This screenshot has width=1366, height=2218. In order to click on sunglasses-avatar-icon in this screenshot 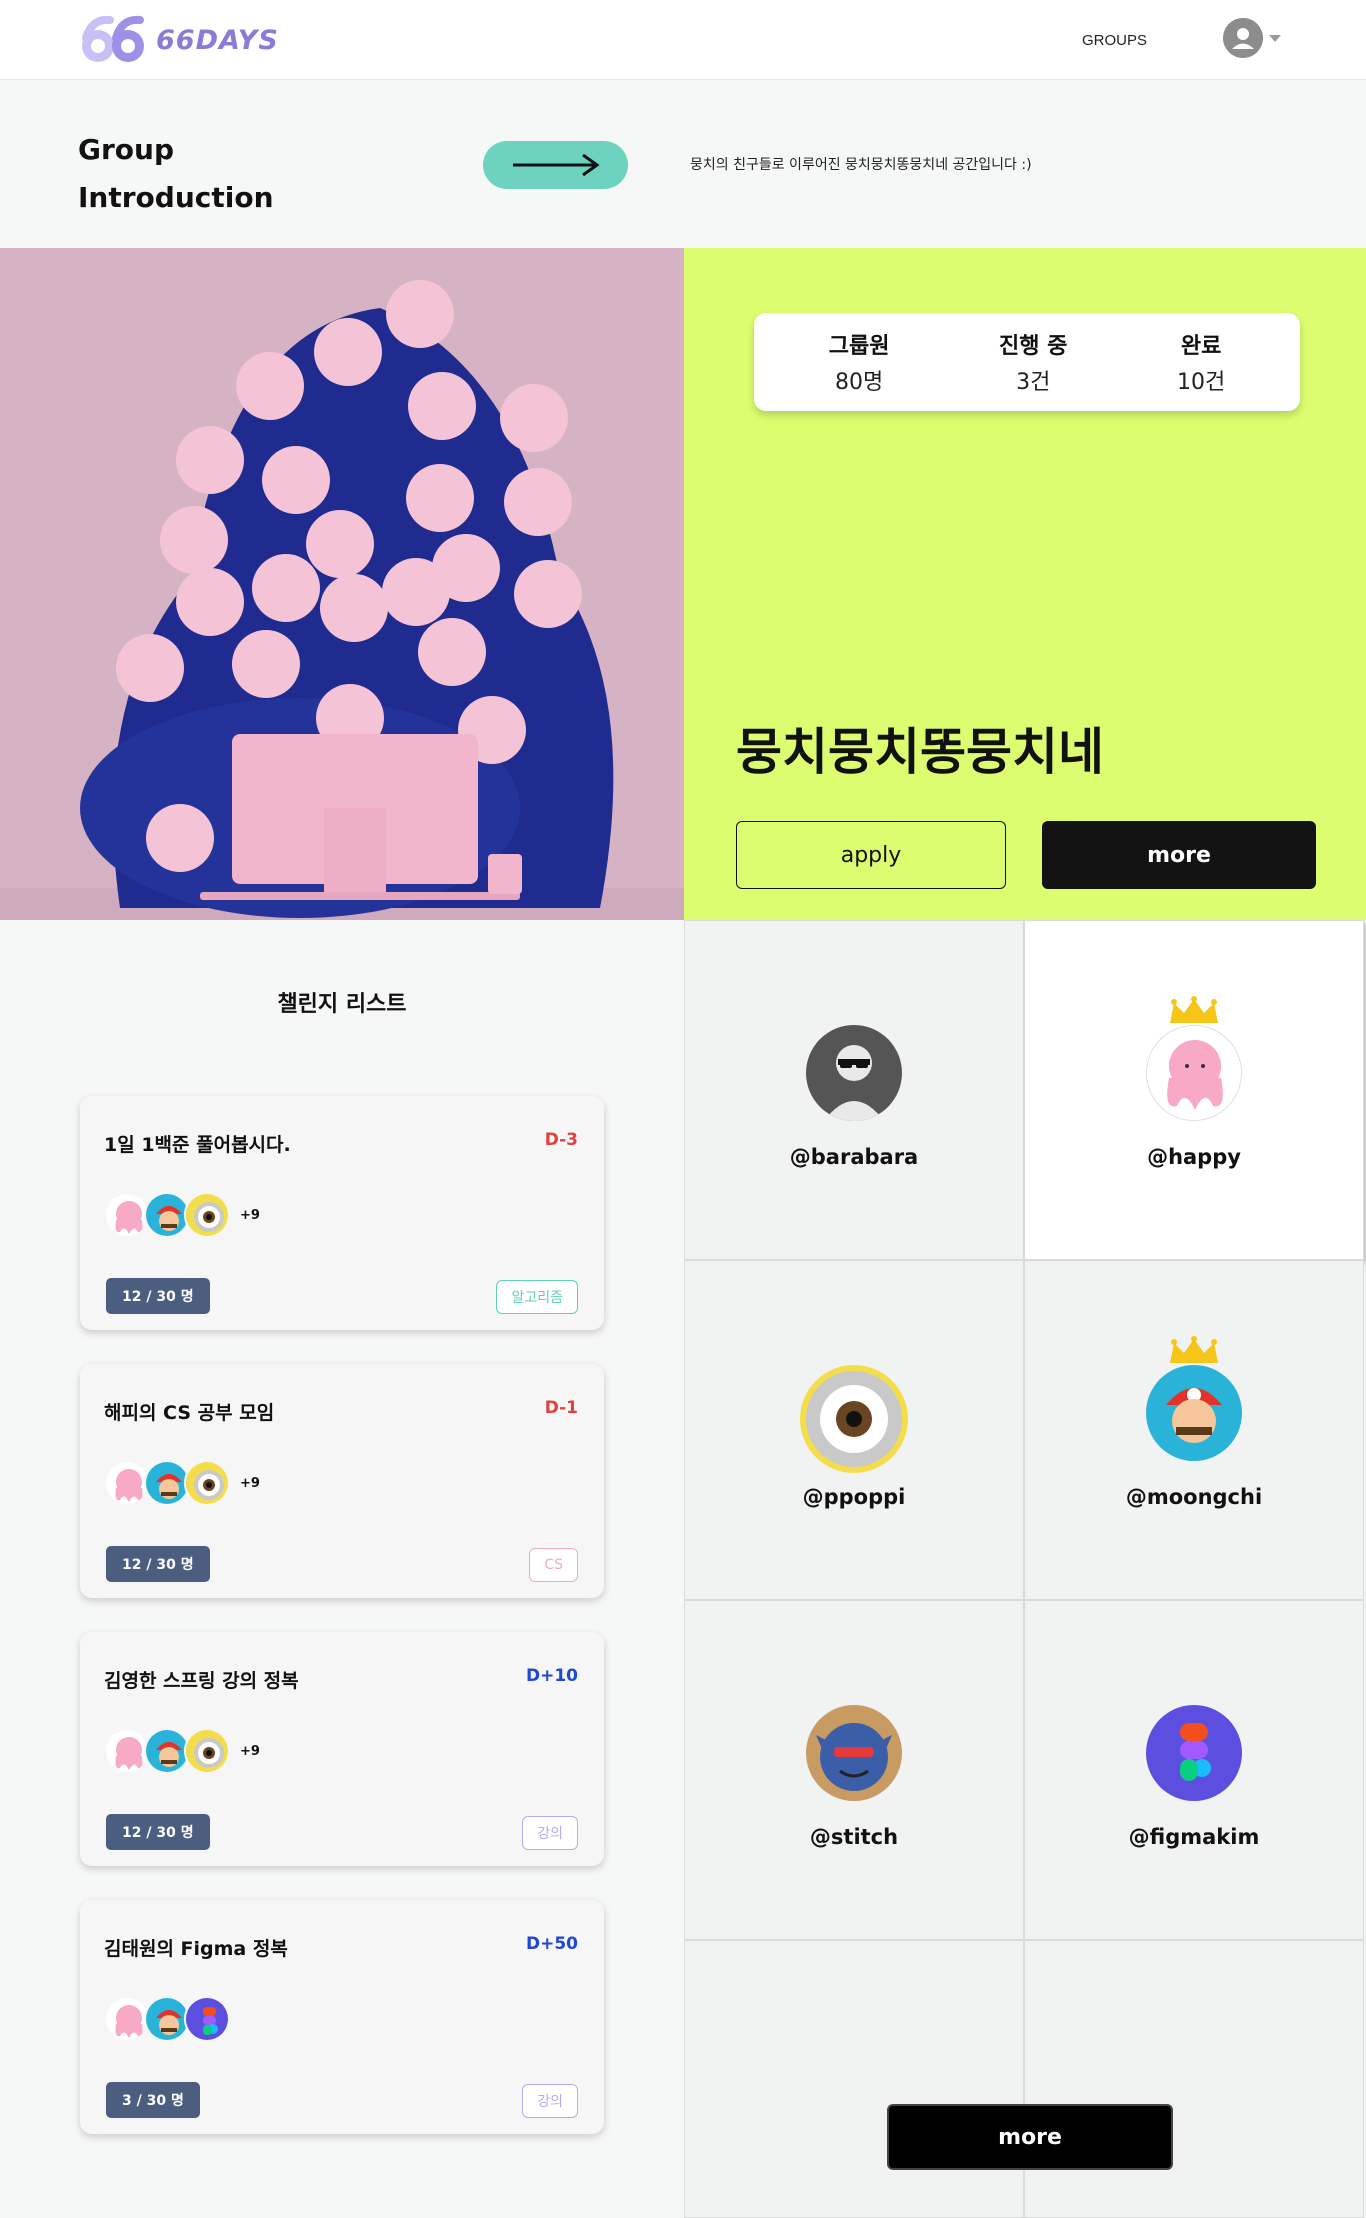, I will do `click(854, 1073)`.